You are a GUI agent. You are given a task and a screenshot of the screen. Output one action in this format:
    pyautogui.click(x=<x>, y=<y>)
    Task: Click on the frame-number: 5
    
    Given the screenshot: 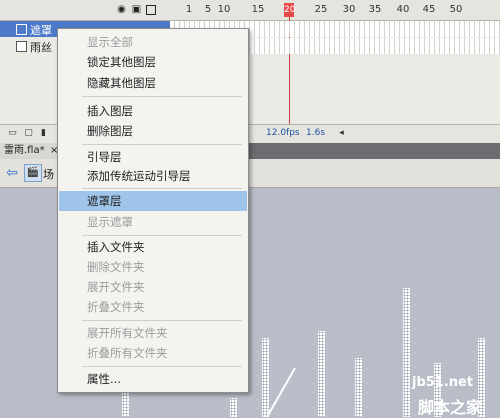 What is the action you would take?
    pyautogui.click(x=208, y=9)
    